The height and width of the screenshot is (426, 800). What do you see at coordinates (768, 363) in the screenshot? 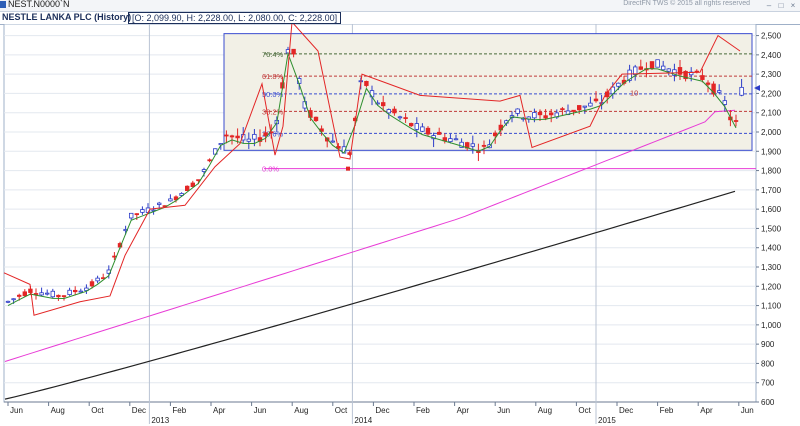
I see `y-tick-label: 800` at bounding box center [768, 363].